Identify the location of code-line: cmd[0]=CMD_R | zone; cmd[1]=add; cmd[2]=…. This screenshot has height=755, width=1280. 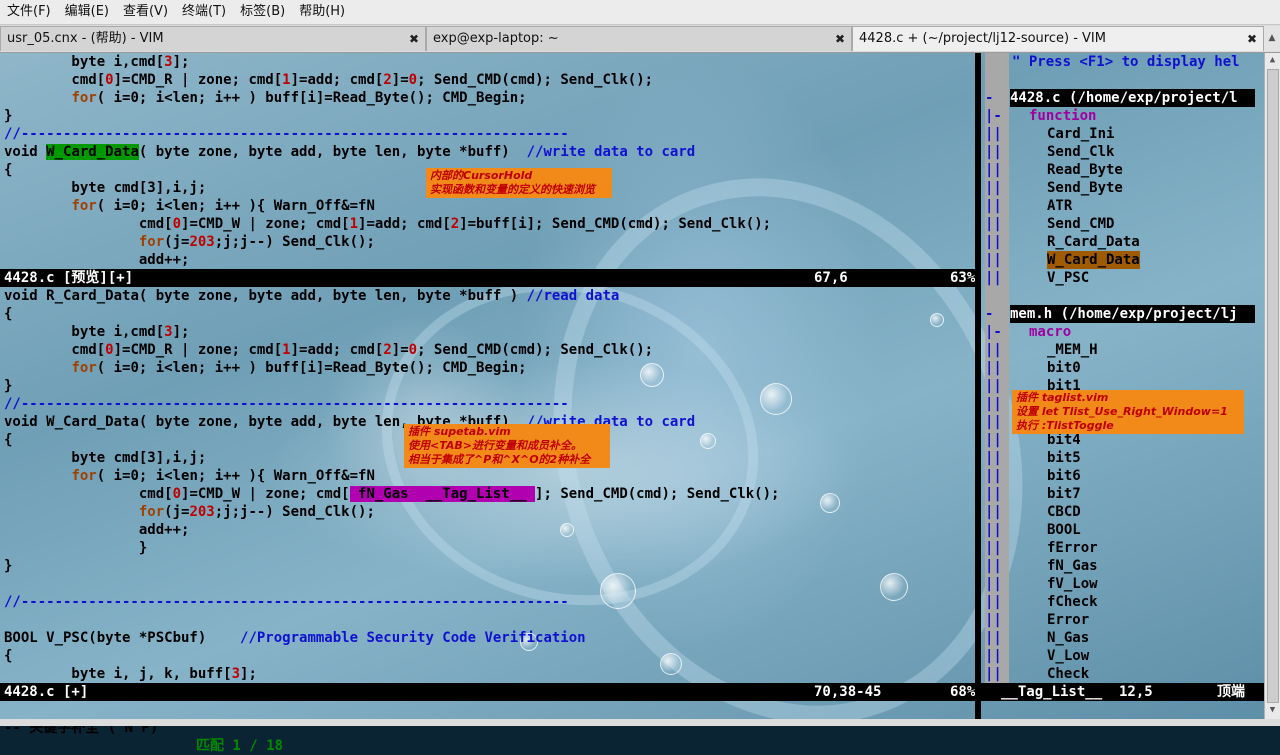
(329, 350).